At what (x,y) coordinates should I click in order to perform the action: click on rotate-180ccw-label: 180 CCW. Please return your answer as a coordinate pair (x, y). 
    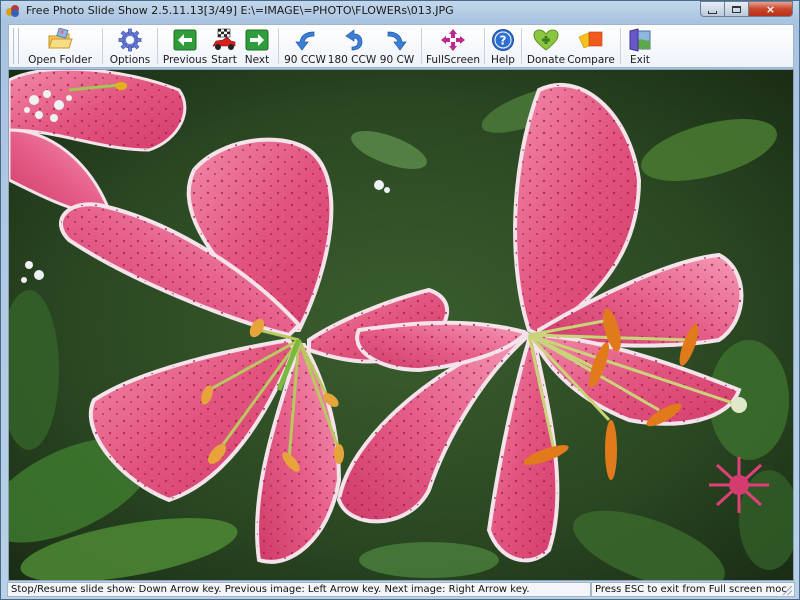
    Looking at the image, I should click on (352, 60).